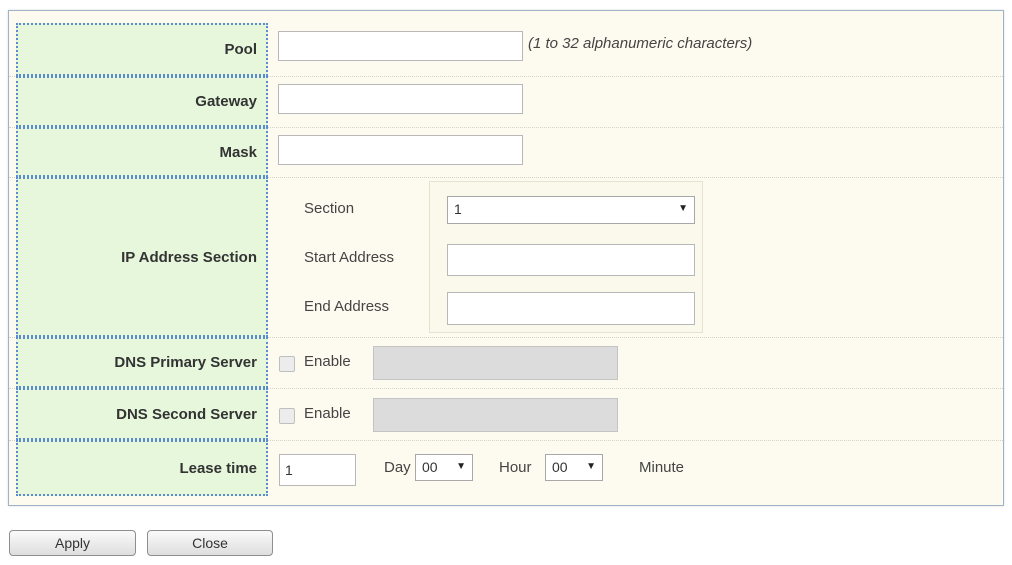  I want to click on ip-section-label: IP Address Section, so click(142, 257).